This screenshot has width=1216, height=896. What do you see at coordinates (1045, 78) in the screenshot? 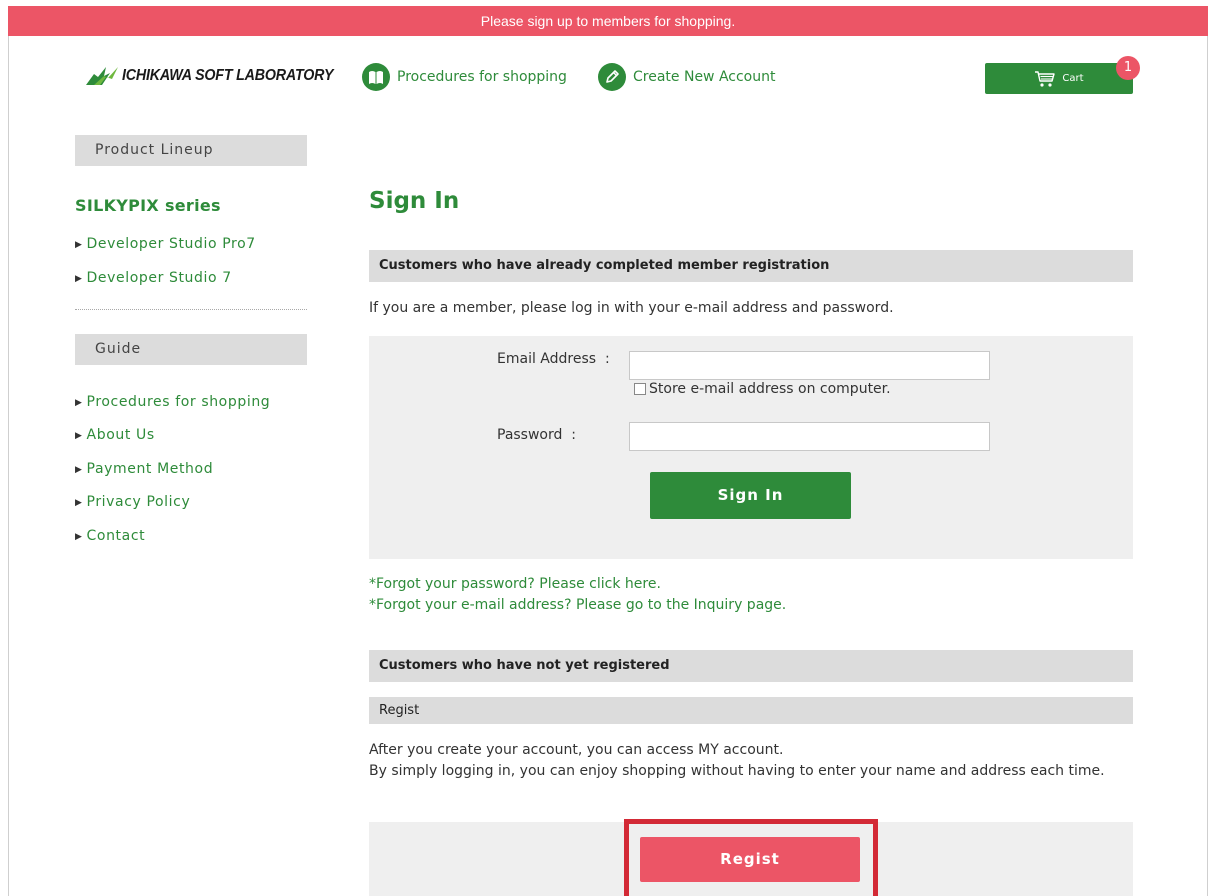
I see `cart-icon` at bounding box center [1045, 78].